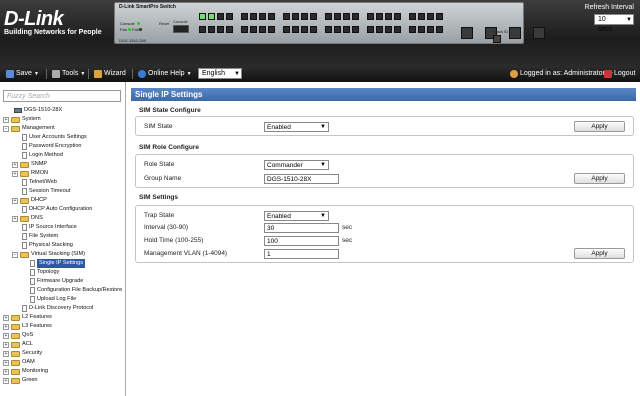  Describe the element at coordinates (46, 191) in the screenshot. I see `tree-item-session-timeout: Session Timeout` at that location.